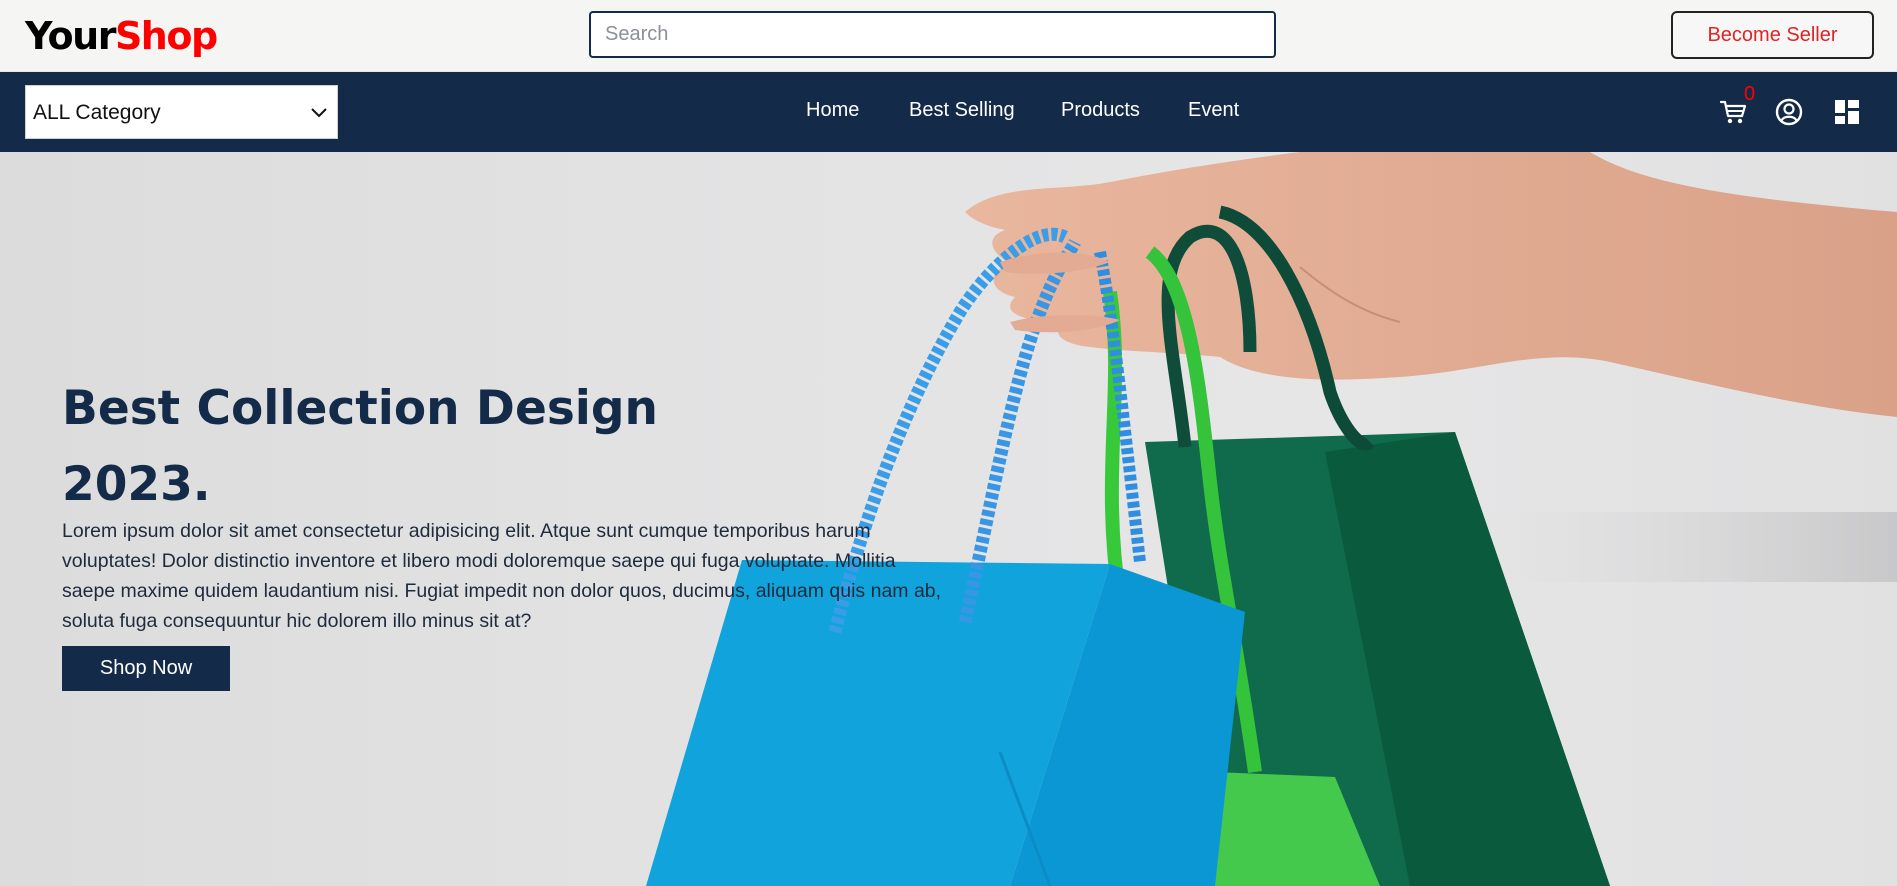 This screenshot has width=1897, height=886. What do you see at coordinates (1100, 110) in the screenshot?
I see `nav-link-products: Products` at bounding box center [1100, 110].